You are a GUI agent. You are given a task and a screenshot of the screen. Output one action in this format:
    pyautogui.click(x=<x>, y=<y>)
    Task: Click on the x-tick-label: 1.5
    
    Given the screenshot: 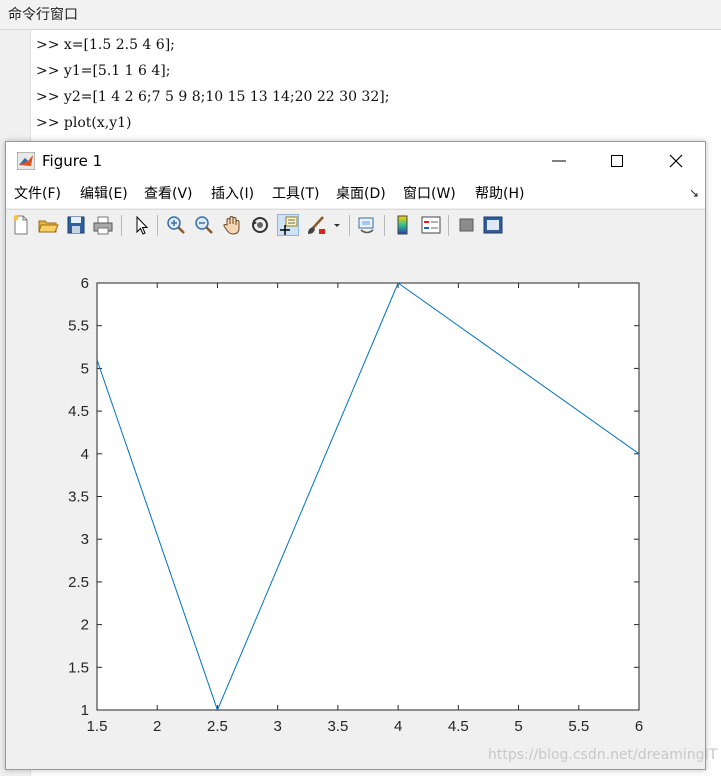 What is the action you would take?
    pyautogui.click(x=97, y=726)
    